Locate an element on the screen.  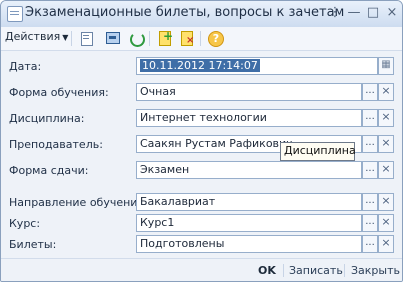
tickets-value: Подготовлены is located at coordinates (182, 243).